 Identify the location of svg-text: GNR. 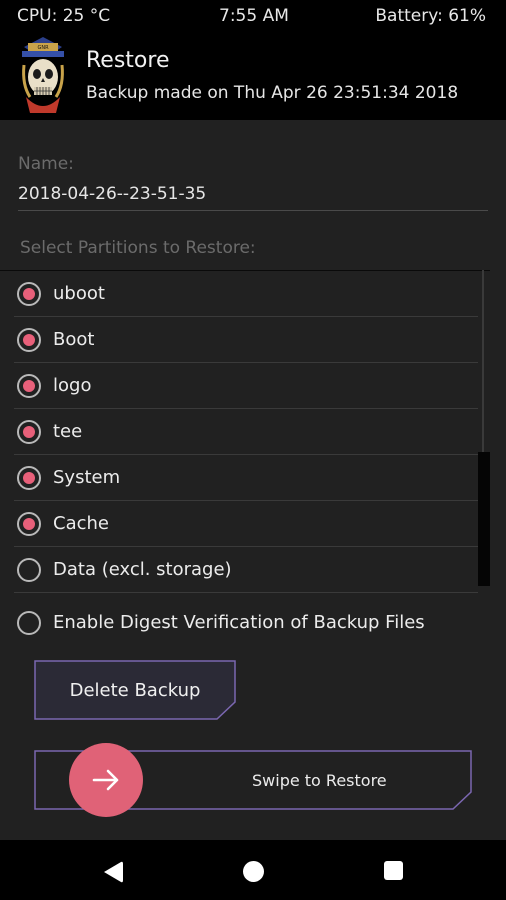
(43, 48).